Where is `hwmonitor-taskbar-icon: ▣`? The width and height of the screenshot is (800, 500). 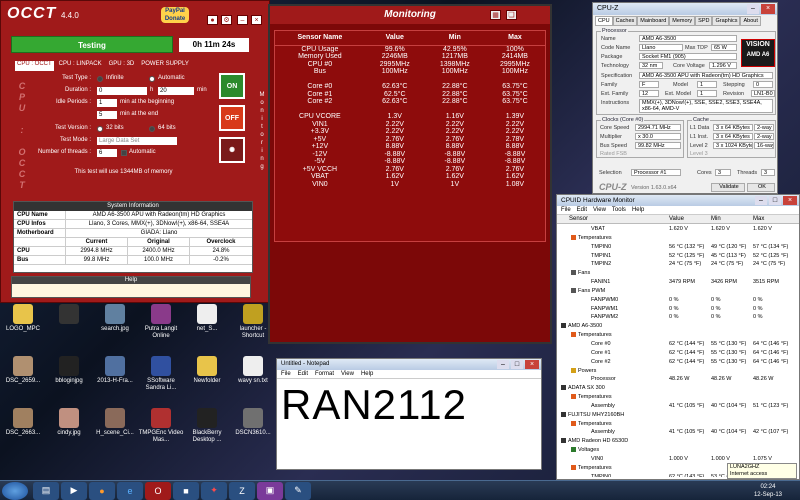 hwmonitor-taskbar-icon: ▣ is located at coordinates (270, 490).